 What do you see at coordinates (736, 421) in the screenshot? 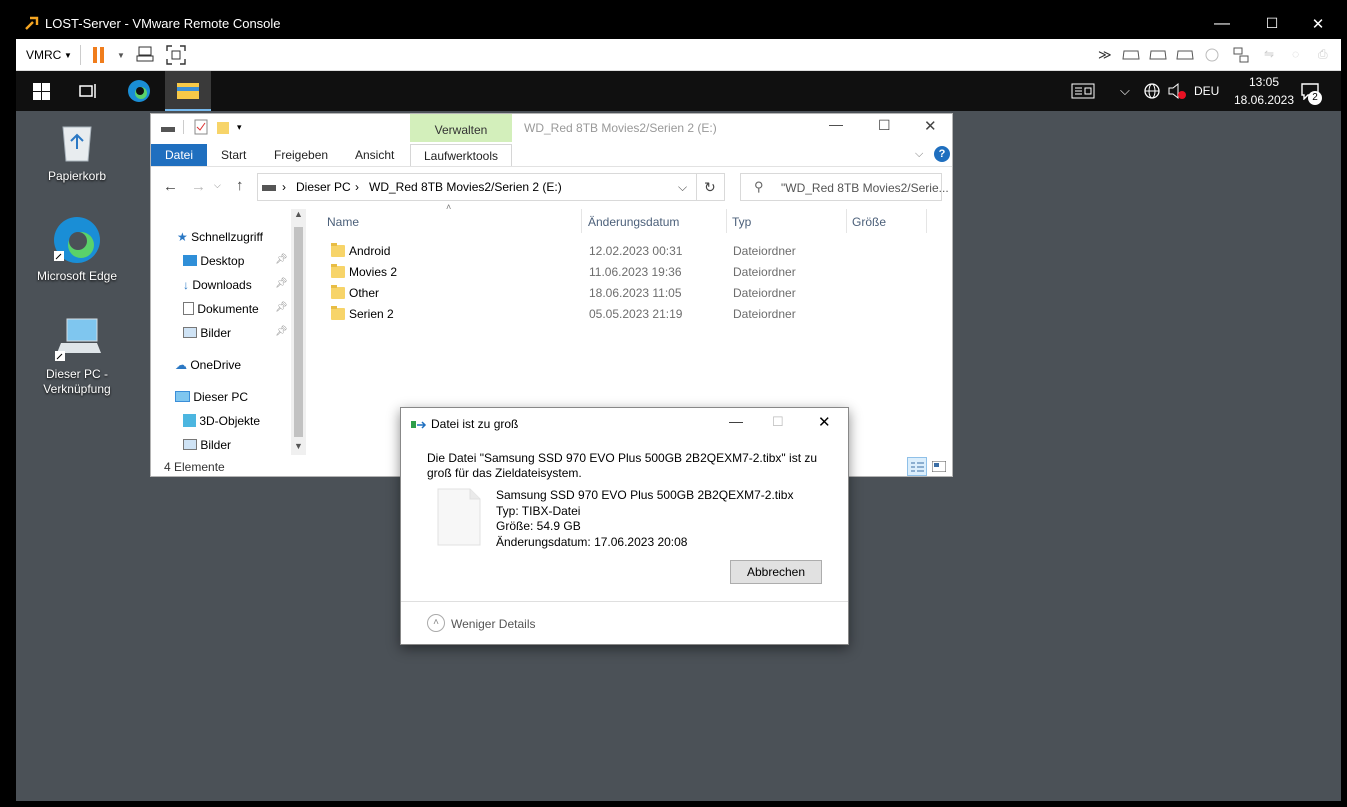
I see `dialog-minimize-button: —` at bounding box center [736, 421].